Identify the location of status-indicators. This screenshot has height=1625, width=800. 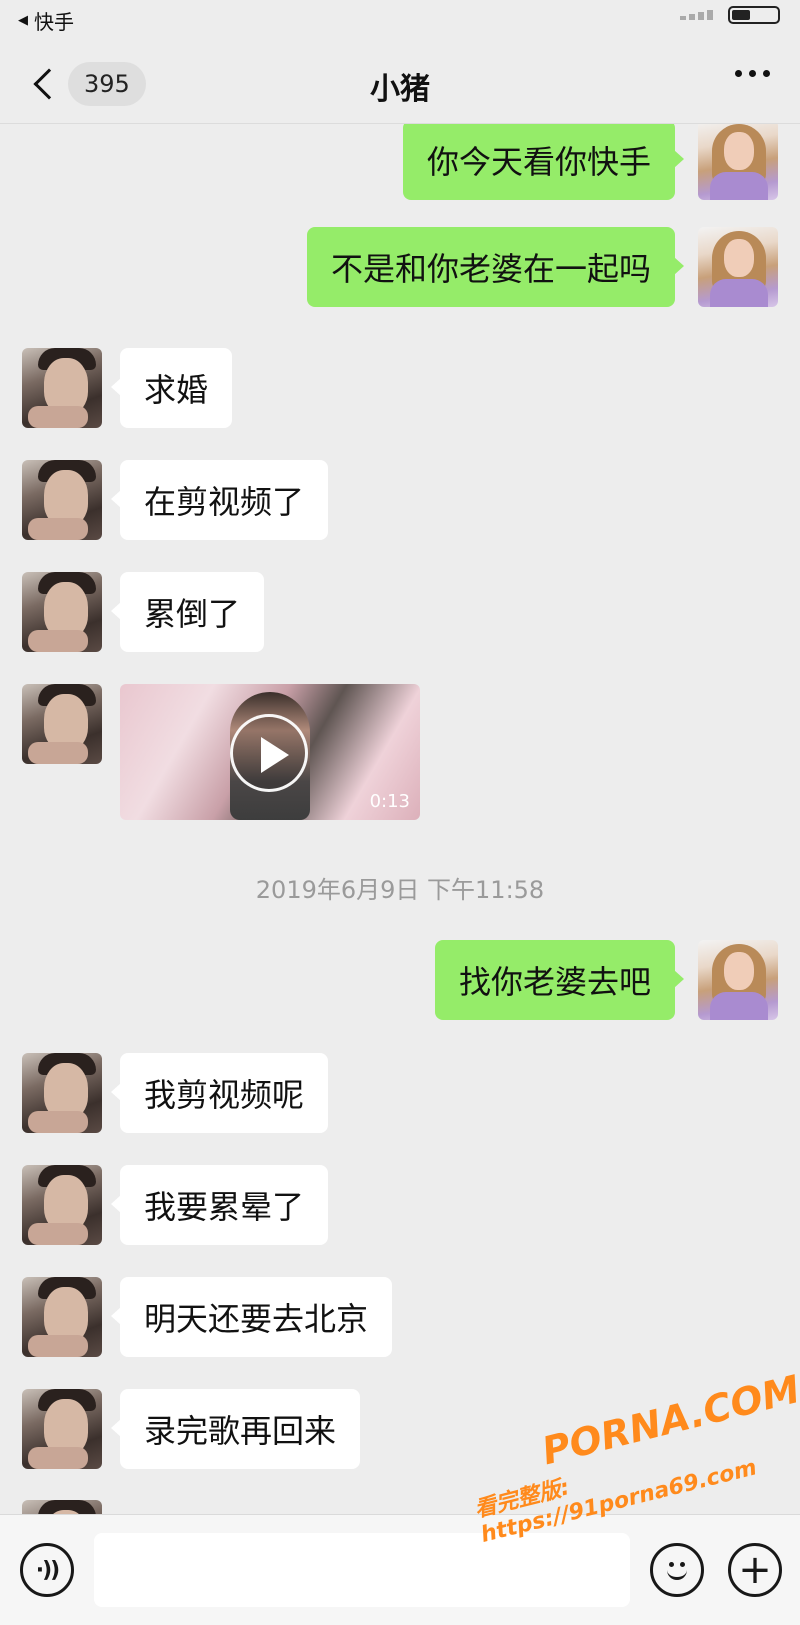
(730, 15).